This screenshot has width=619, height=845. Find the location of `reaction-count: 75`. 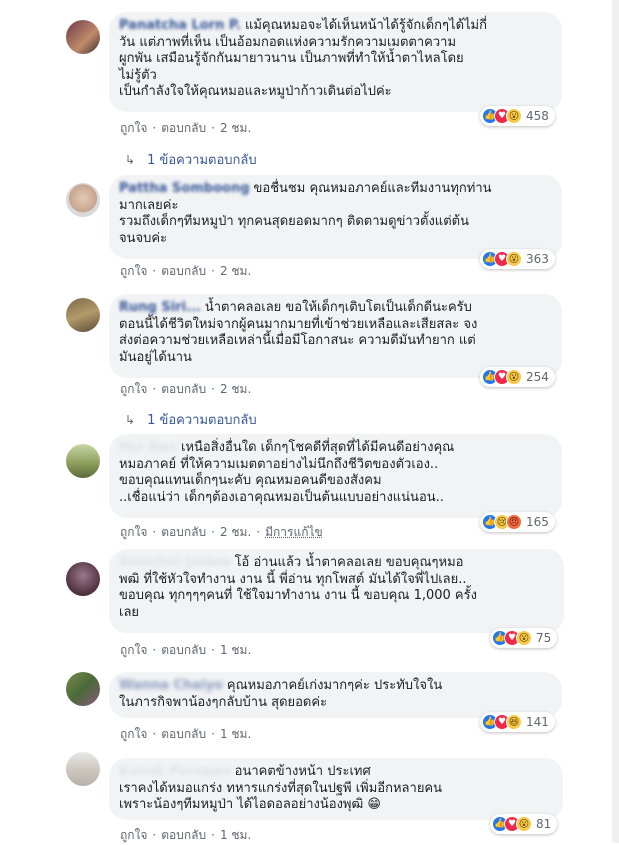

reaction-count: 75 is located at coordinates (544, 638).